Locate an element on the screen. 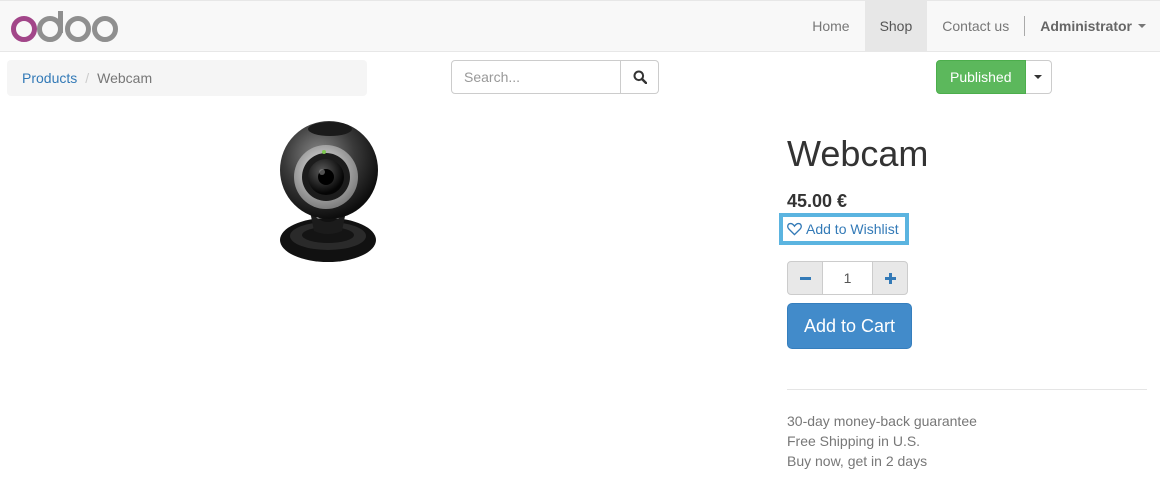  publish-button-group: Published is located at coordinates (994, 77).